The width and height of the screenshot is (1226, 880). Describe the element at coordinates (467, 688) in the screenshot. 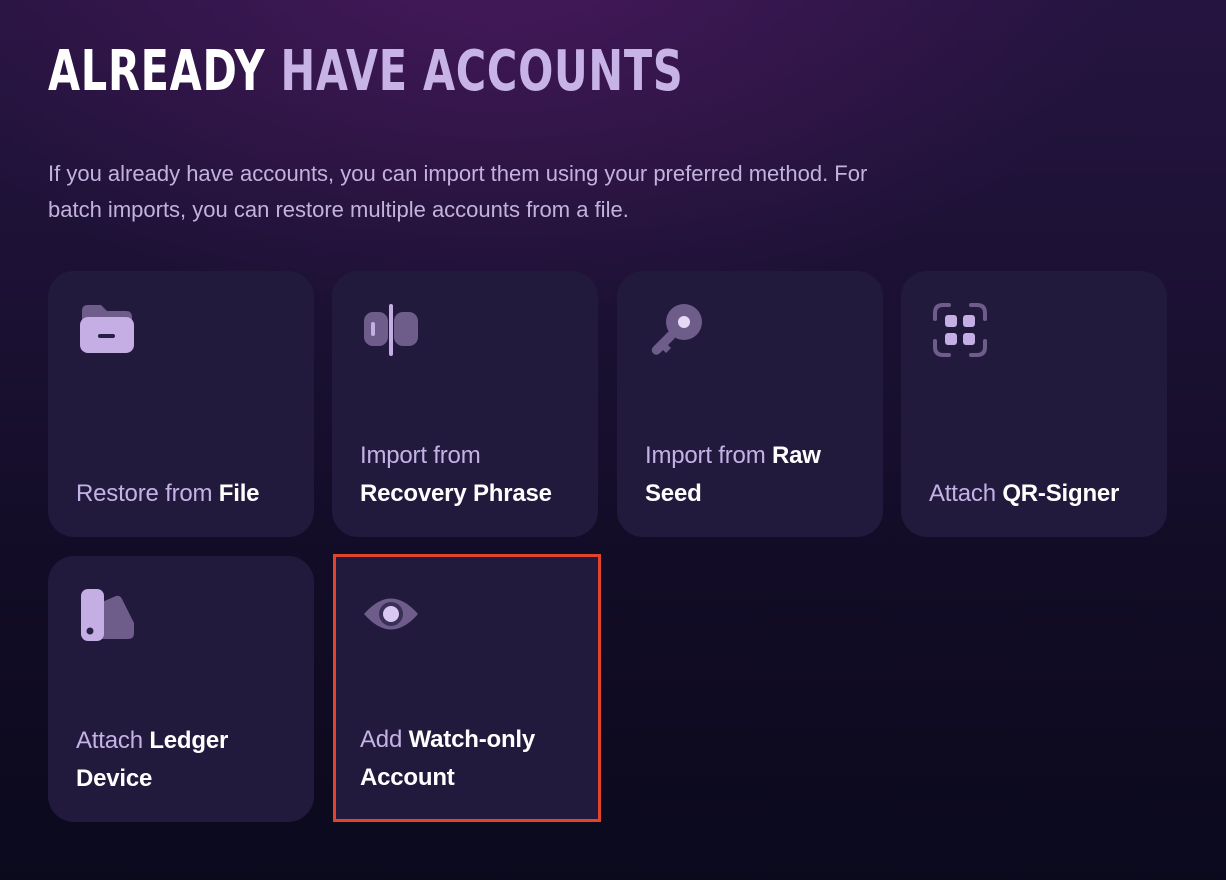

I see `add-watch-only-account-card: Add Watch-only Account` at that location.